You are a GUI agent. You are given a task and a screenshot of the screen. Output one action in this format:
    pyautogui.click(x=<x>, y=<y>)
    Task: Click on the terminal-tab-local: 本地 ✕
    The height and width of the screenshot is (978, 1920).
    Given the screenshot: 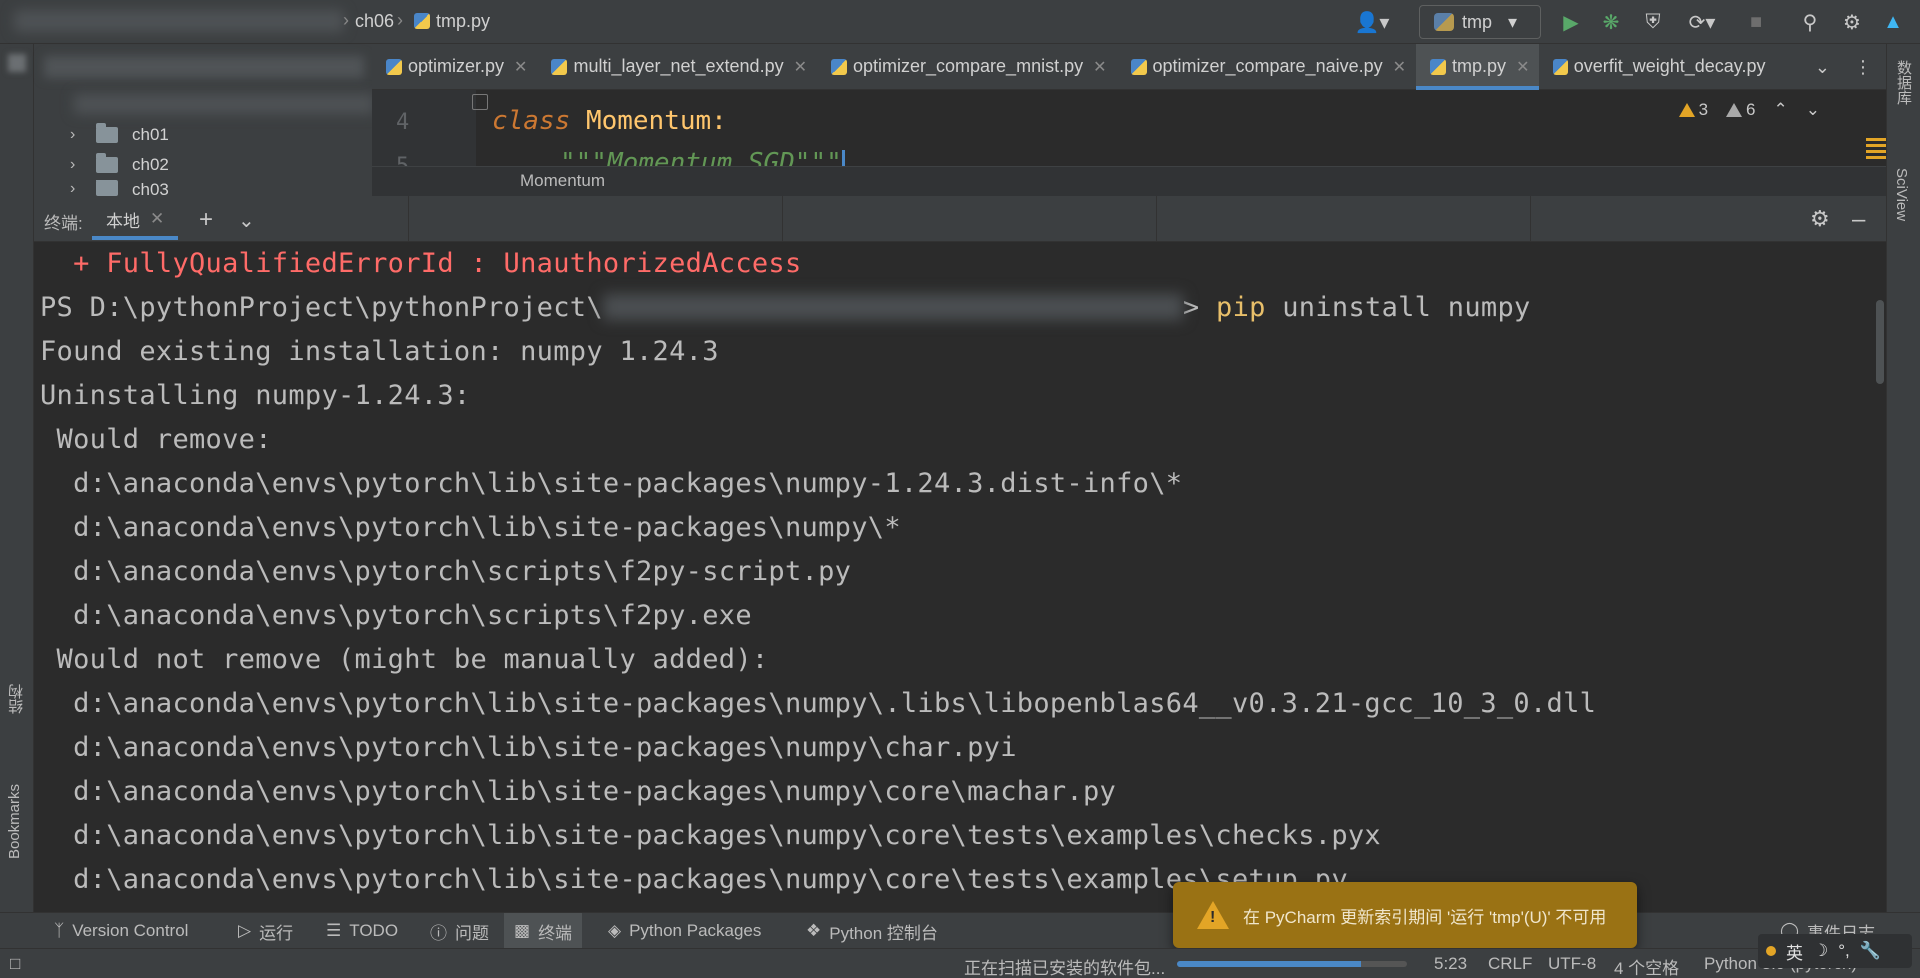 What is the action you would take?
    pyautogui.click(x=135, y=219)
    